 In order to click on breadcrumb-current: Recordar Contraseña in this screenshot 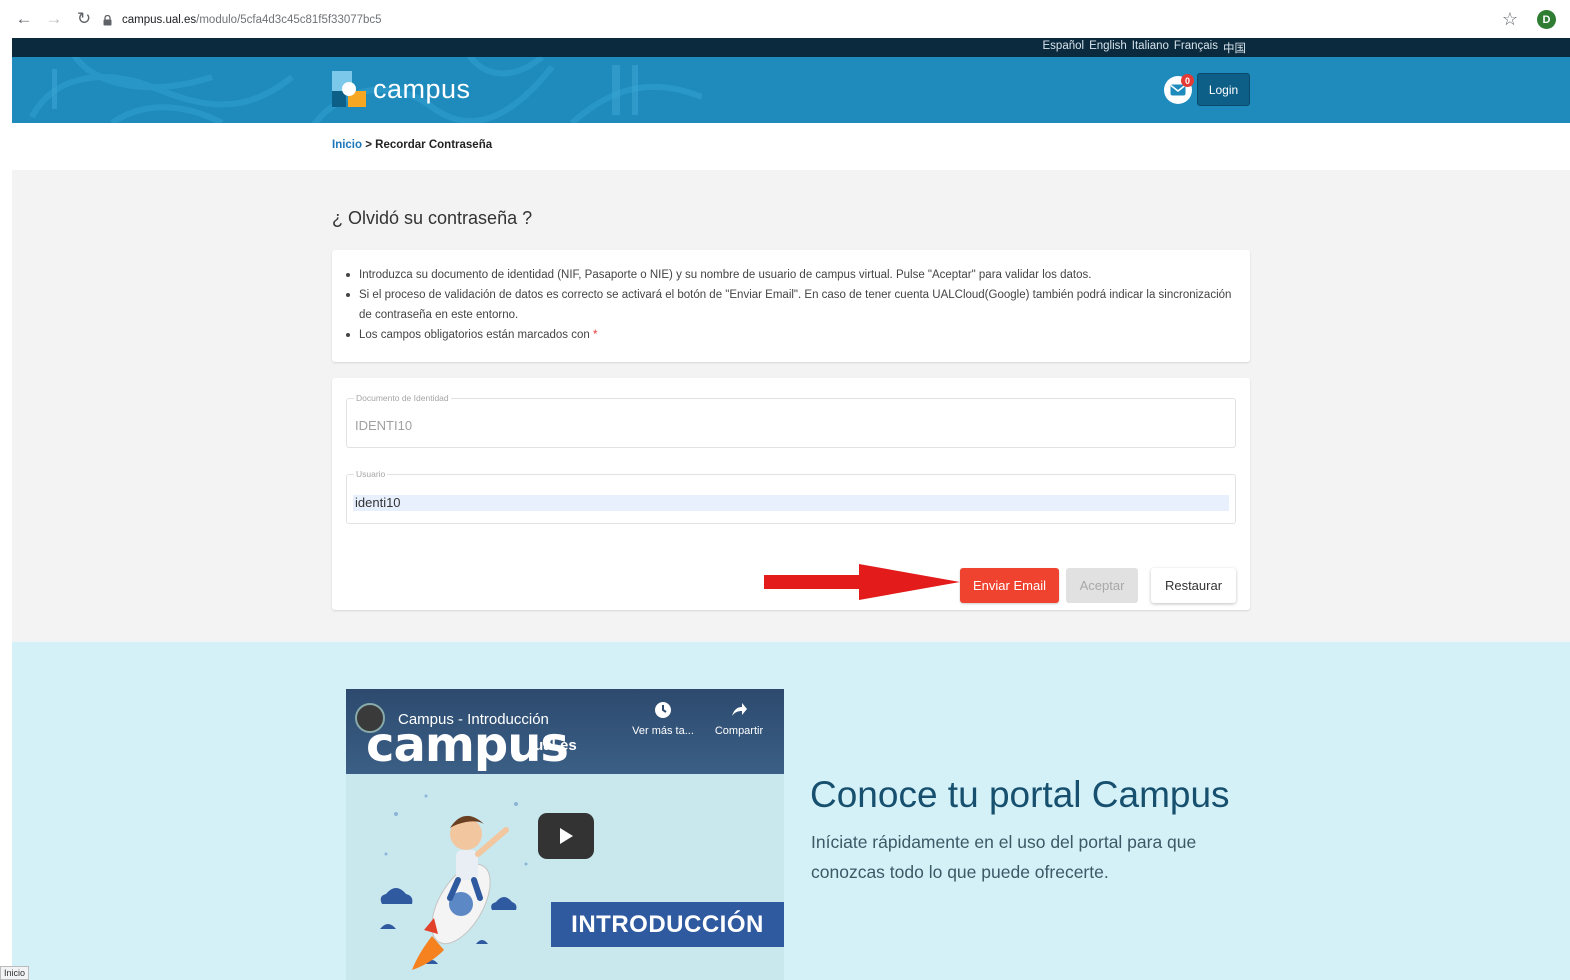, I will do `click(434, 145)`.